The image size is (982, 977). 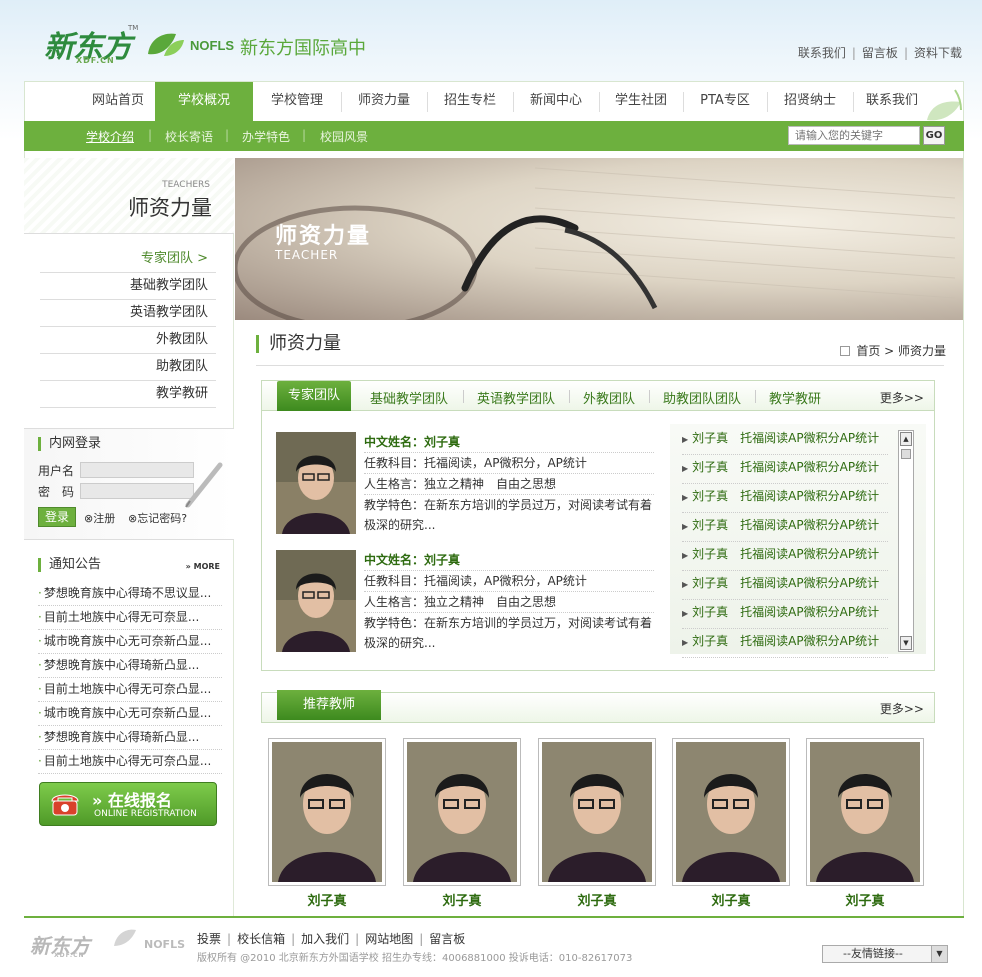 What do you see at coordinates (128, 367) in the screenshot?
I see `sidebar-item-assistant-team: 助教团队` at bounding box center [128, 367].